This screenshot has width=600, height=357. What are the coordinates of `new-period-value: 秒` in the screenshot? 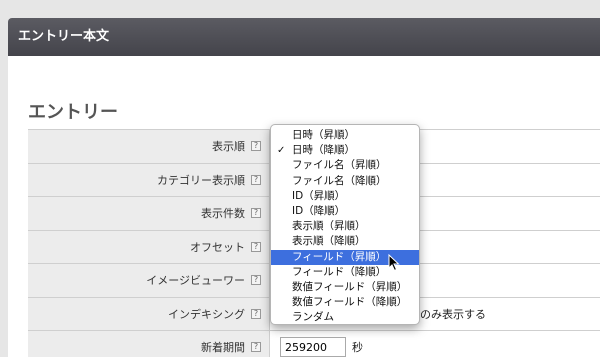 It's located at (435, 344).